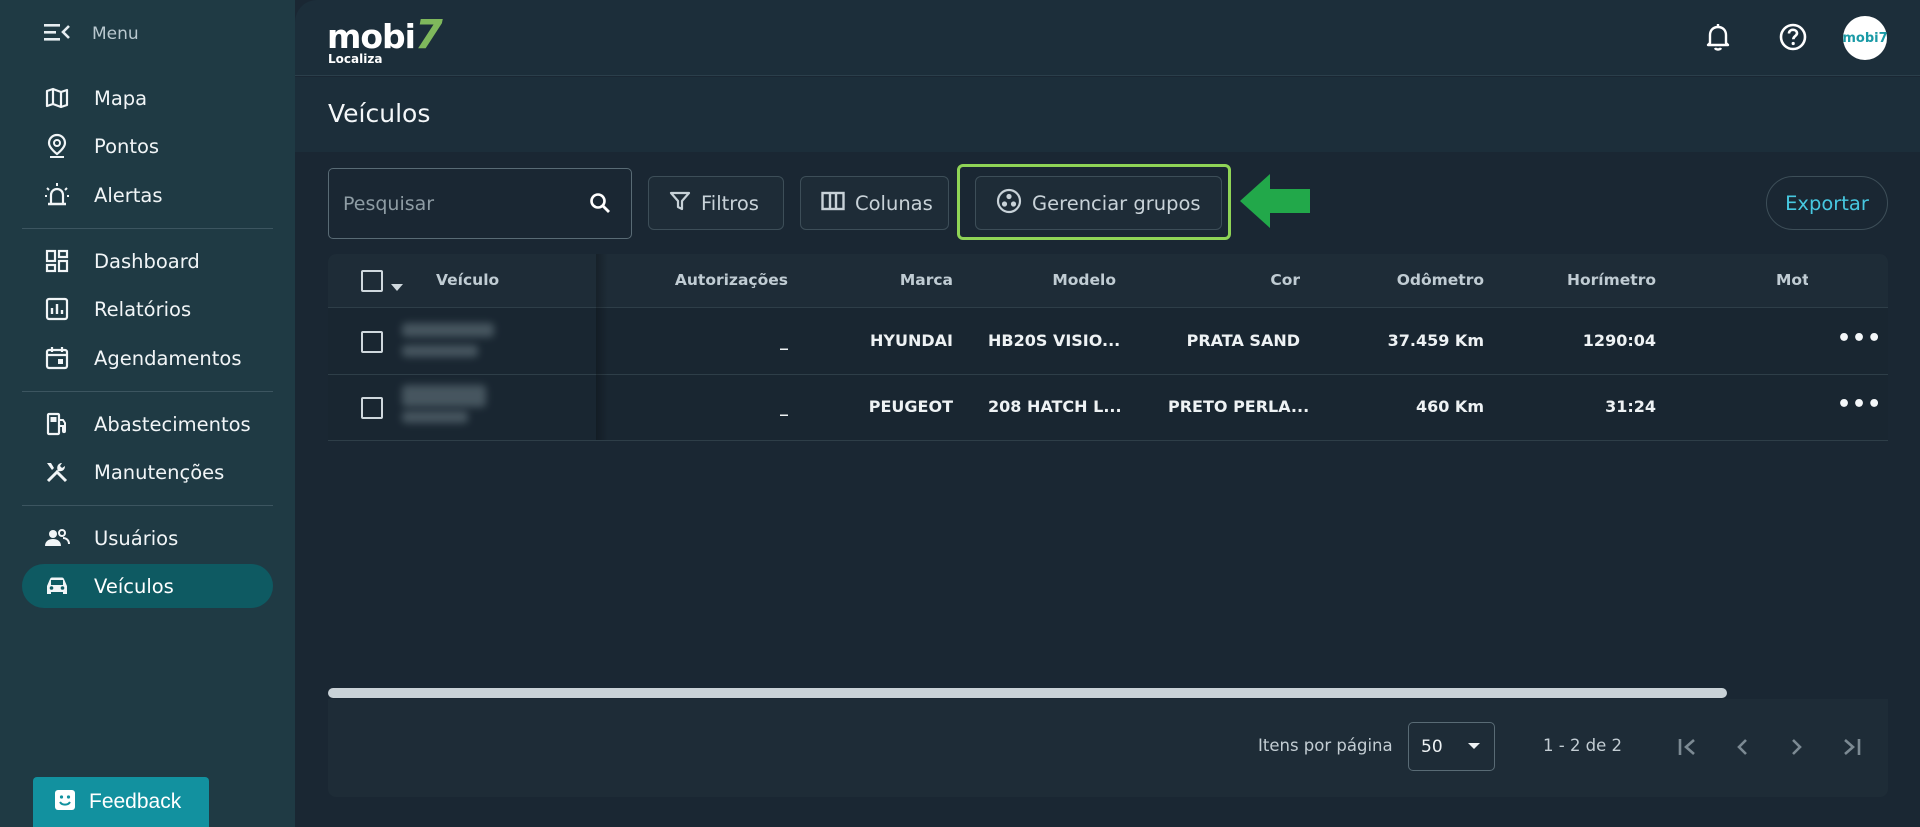  Describe the element at coordinates (134, 586) in the screenshot. I see `sidebar-item-label: Veículos` at that location.